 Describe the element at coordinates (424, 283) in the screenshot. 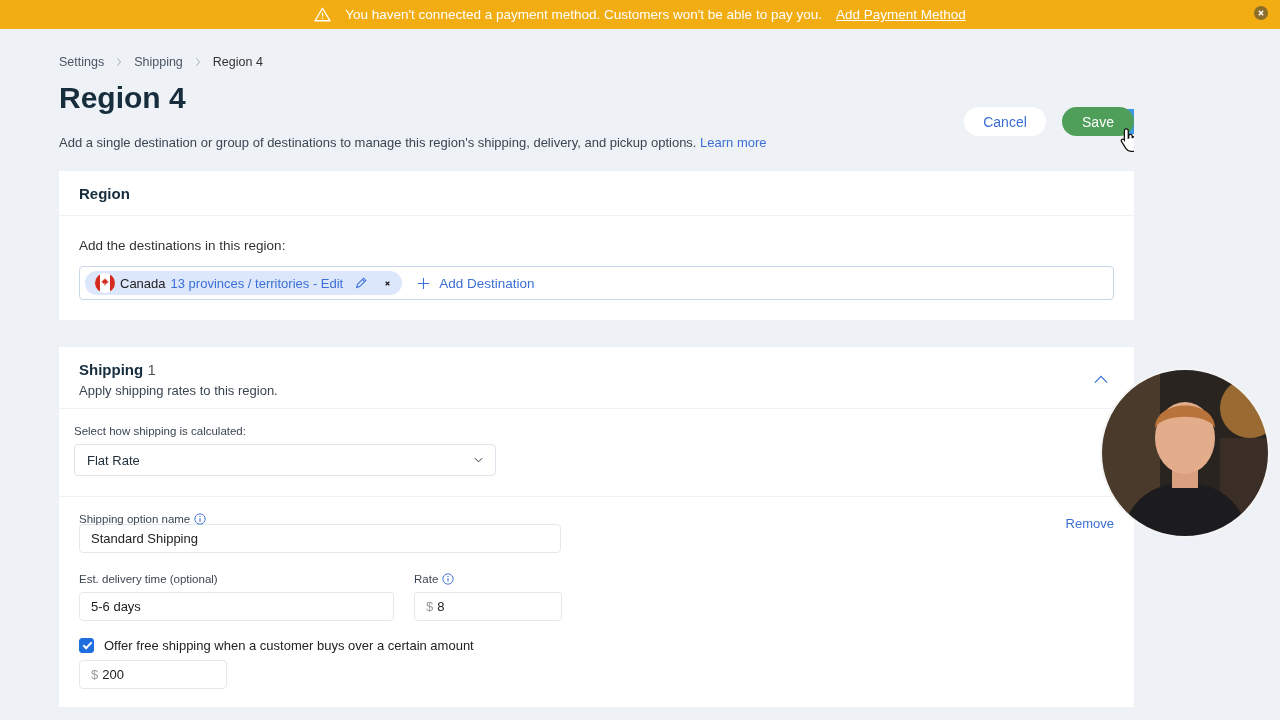

I see `plus-icon` at that location.